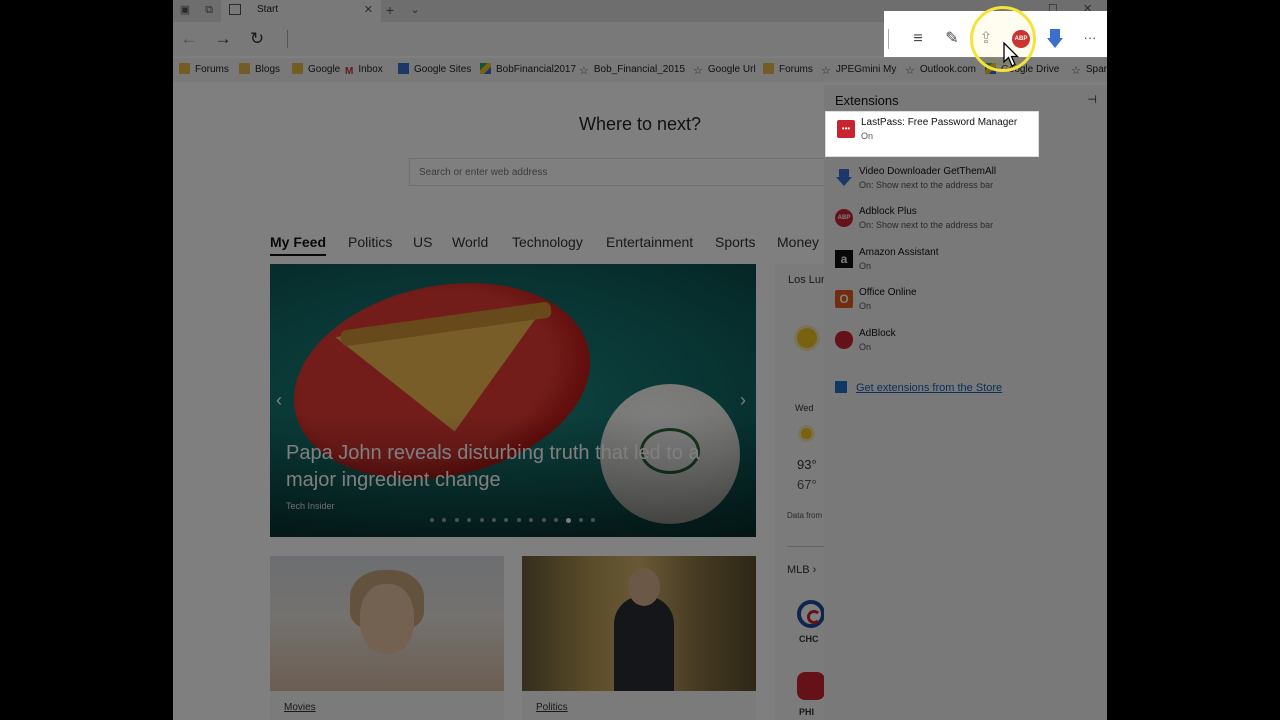 This screenshot has height=720, width=1280. I want to click on back-button: ←, so click(189, 39).